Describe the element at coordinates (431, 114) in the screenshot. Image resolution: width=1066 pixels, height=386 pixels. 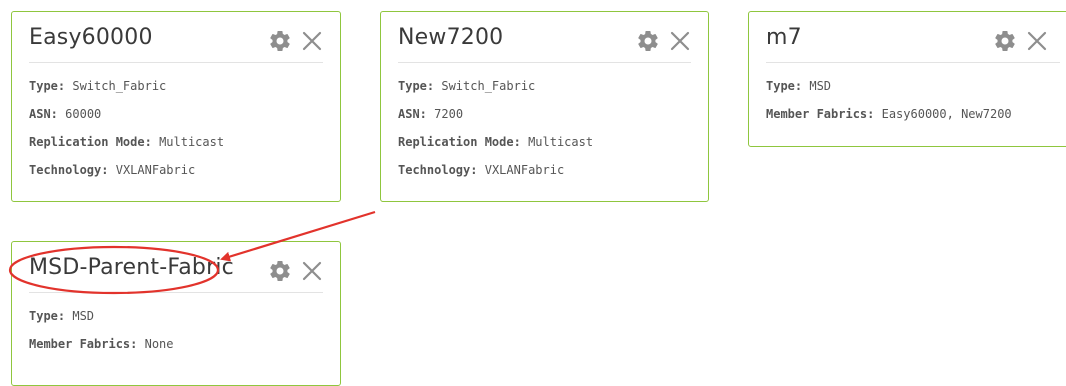
I see `fabric-asn: ASN: 7200` at that location.